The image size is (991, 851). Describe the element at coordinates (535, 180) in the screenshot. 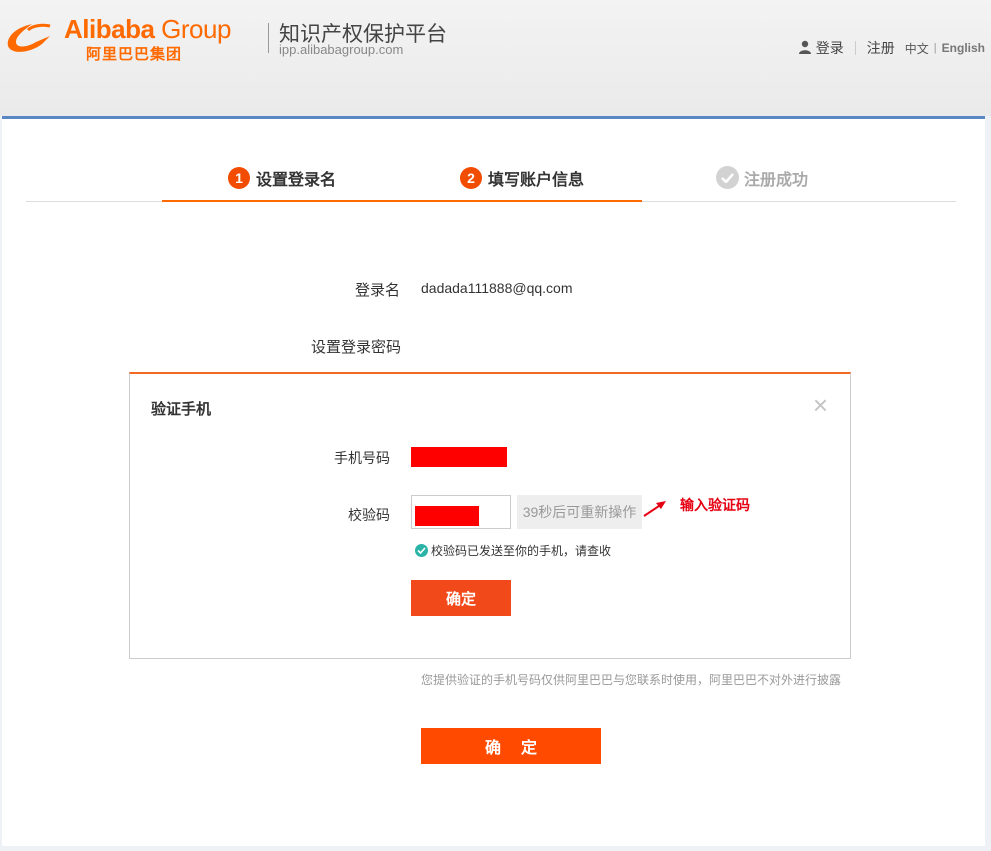

I see `step-label: 填写账户信息` at that location.